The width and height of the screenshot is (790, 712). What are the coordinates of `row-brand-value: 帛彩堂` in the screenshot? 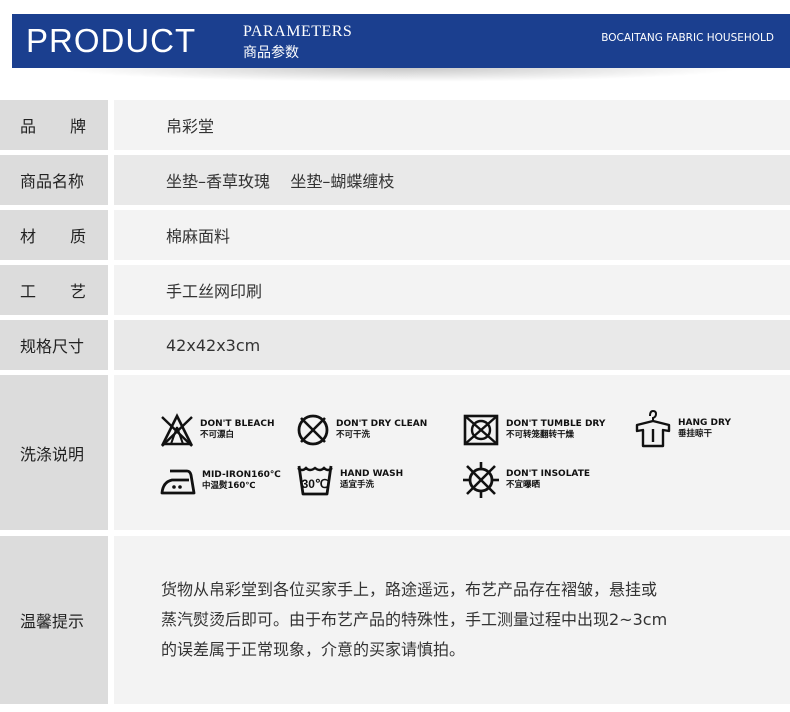 It's located at (452, 125).